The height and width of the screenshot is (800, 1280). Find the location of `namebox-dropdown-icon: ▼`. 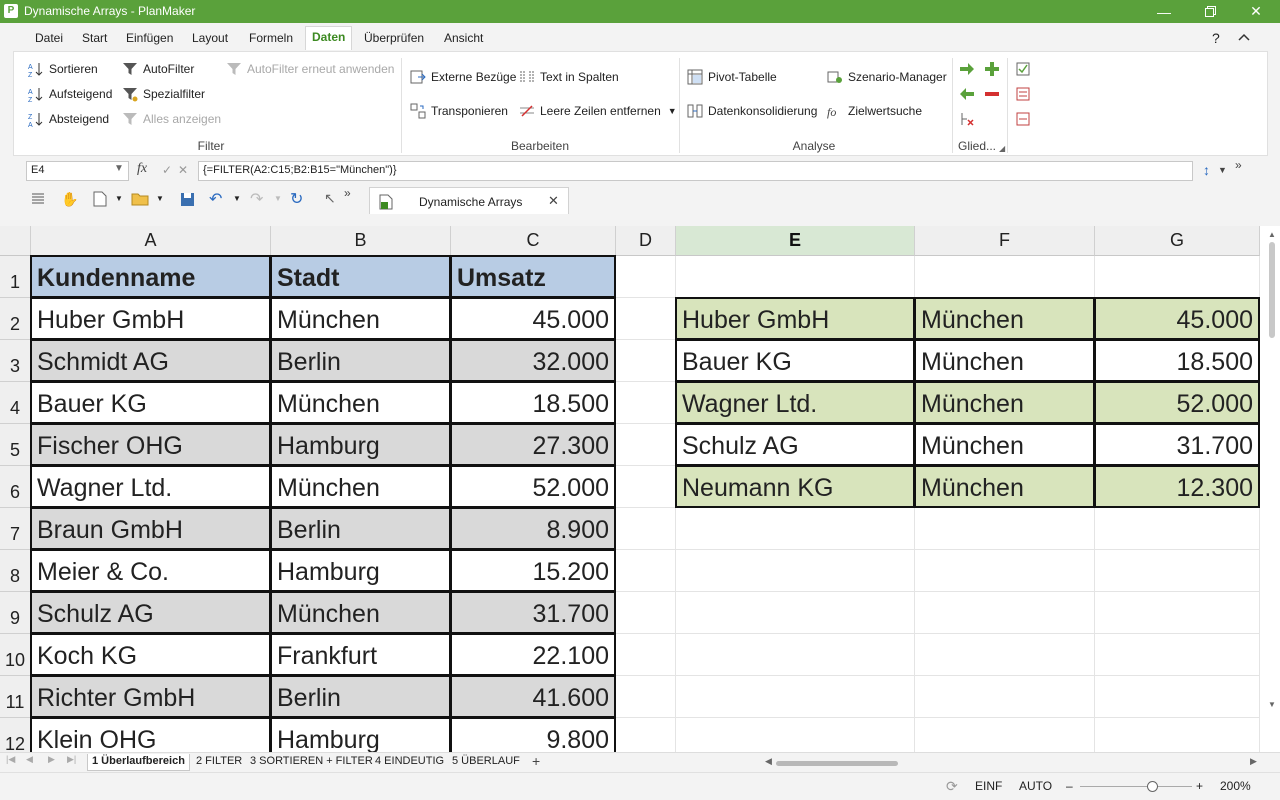

namebox-dropdown-icon: ▼ is located at coordinates (119, 168).